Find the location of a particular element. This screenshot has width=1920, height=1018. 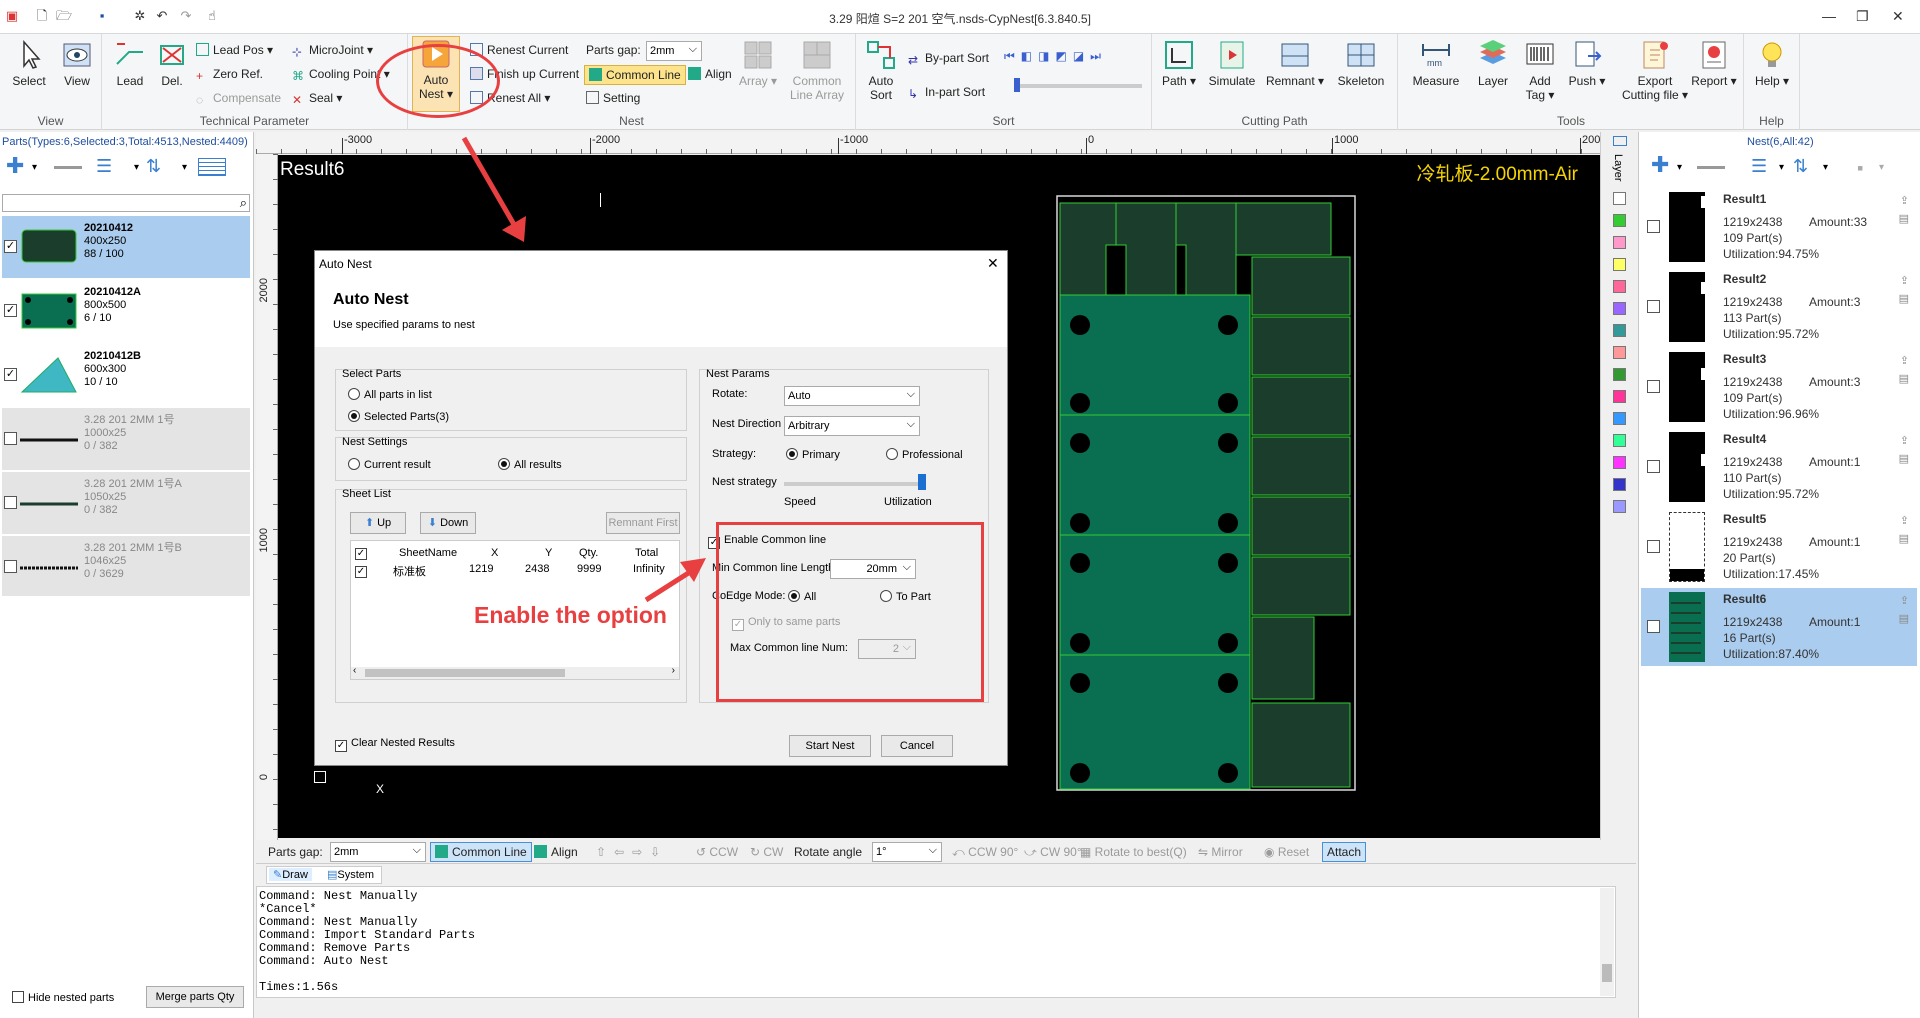

bottom-common-line-toggle: Common Line is located at coordinates (481, 852).